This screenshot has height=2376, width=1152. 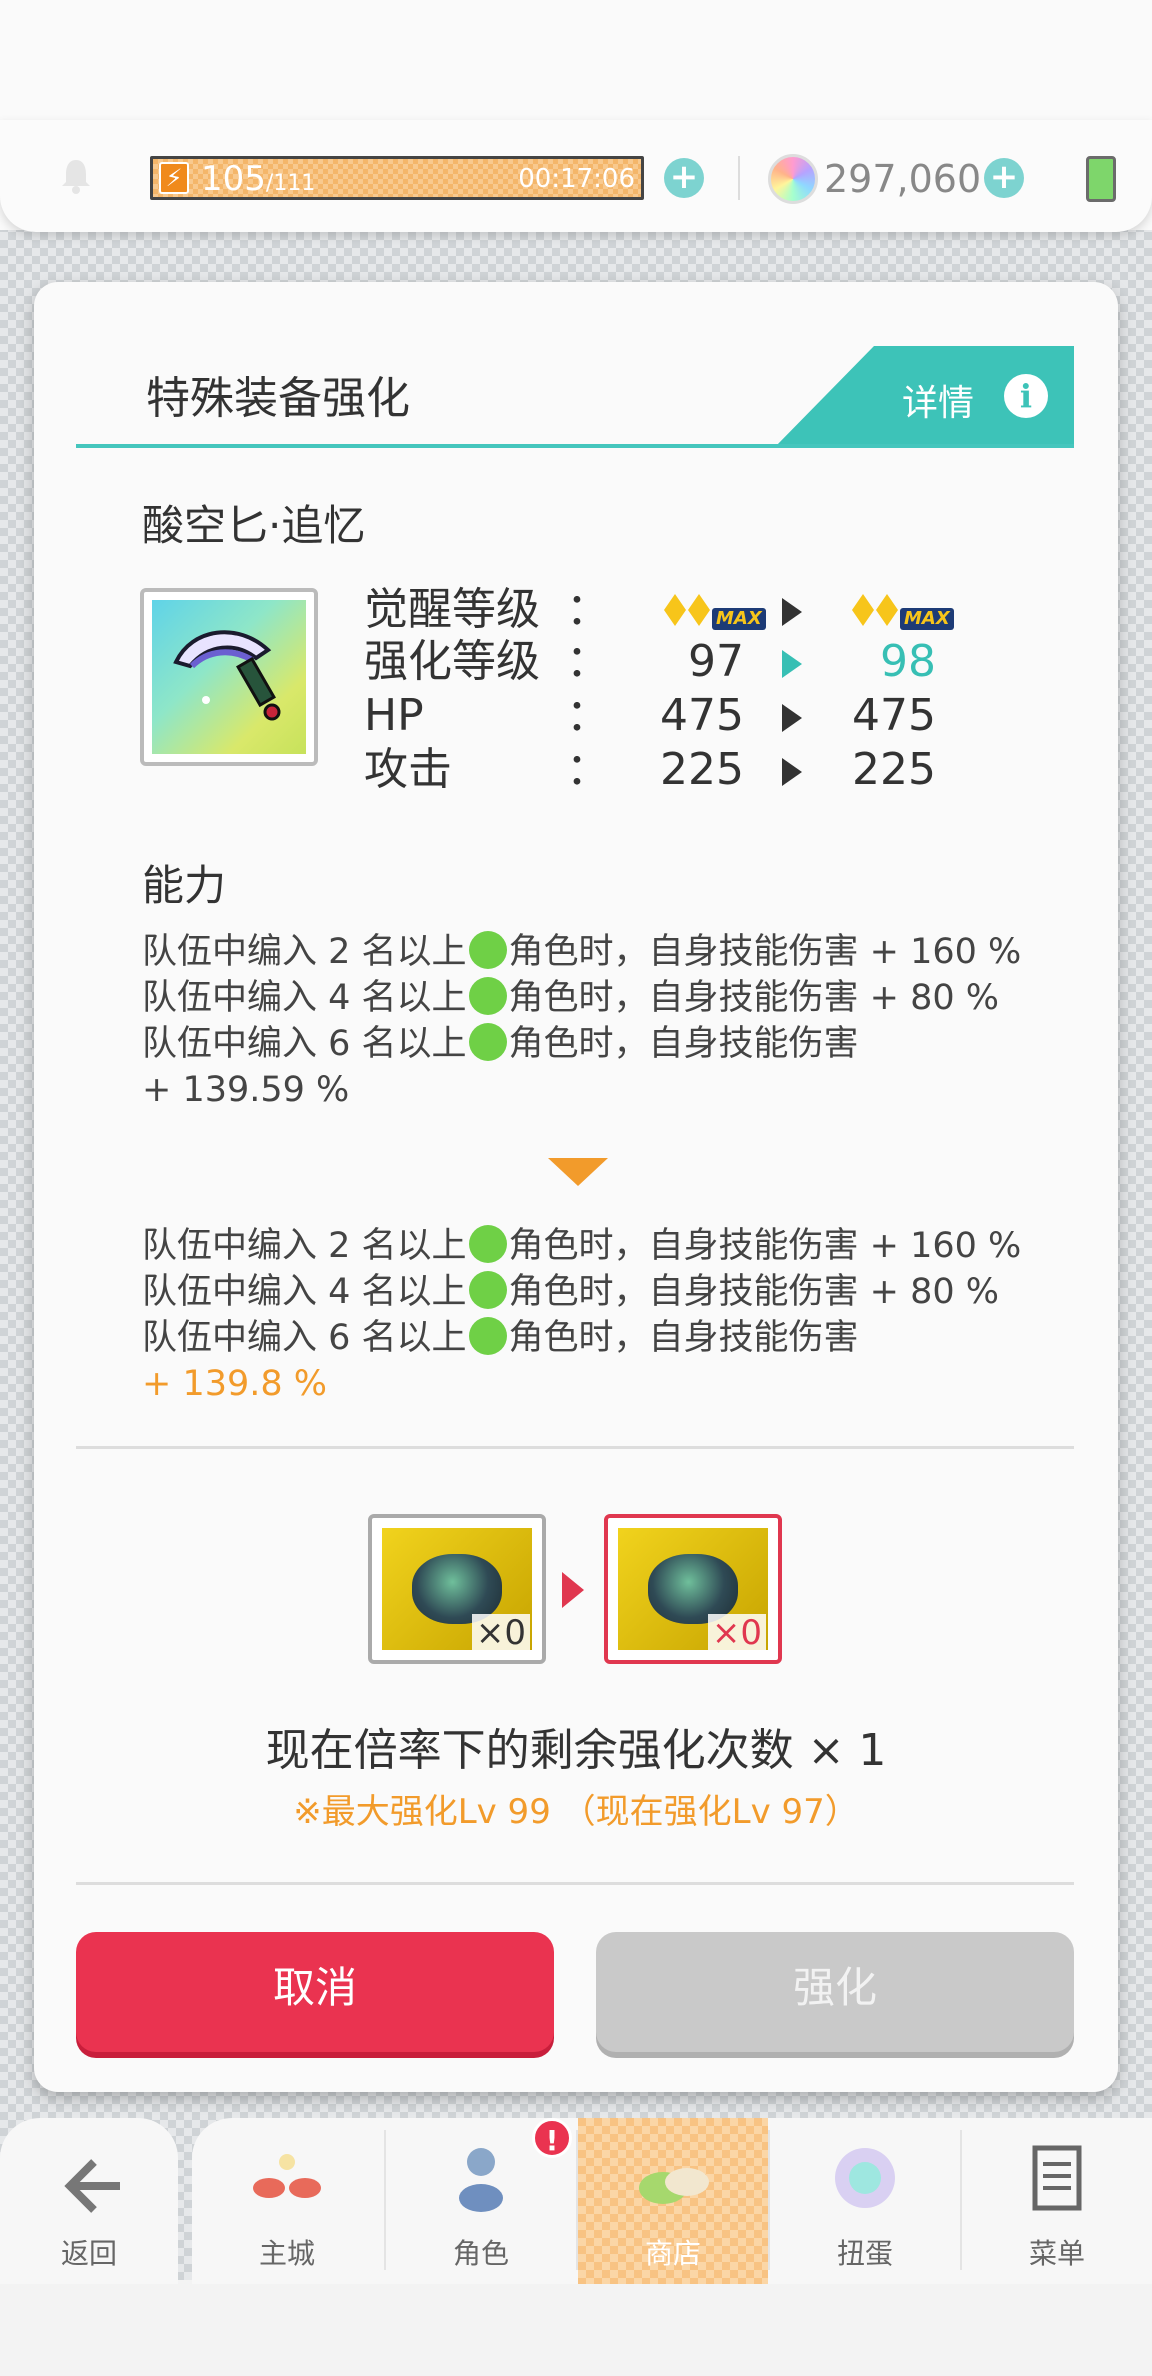 I want to click on town-icon, so click(x=287, y=2176).